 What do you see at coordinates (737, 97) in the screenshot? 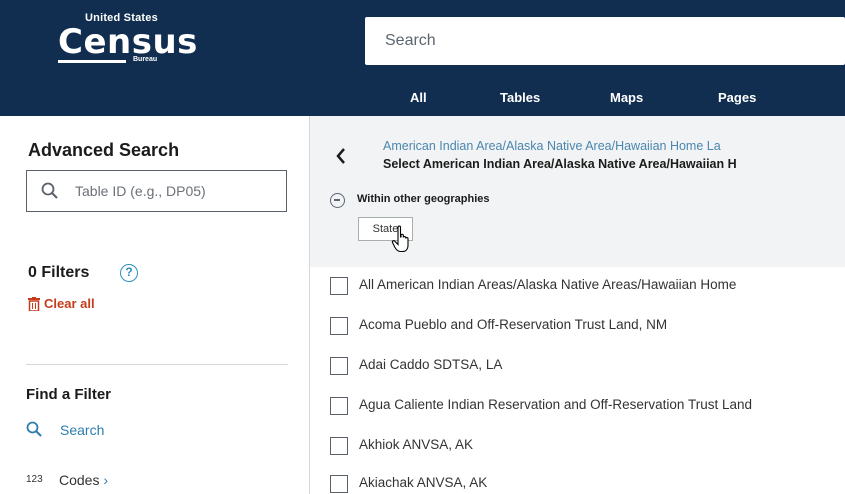
I see `tab-pages: Pages` at bounding box center [737, 97].